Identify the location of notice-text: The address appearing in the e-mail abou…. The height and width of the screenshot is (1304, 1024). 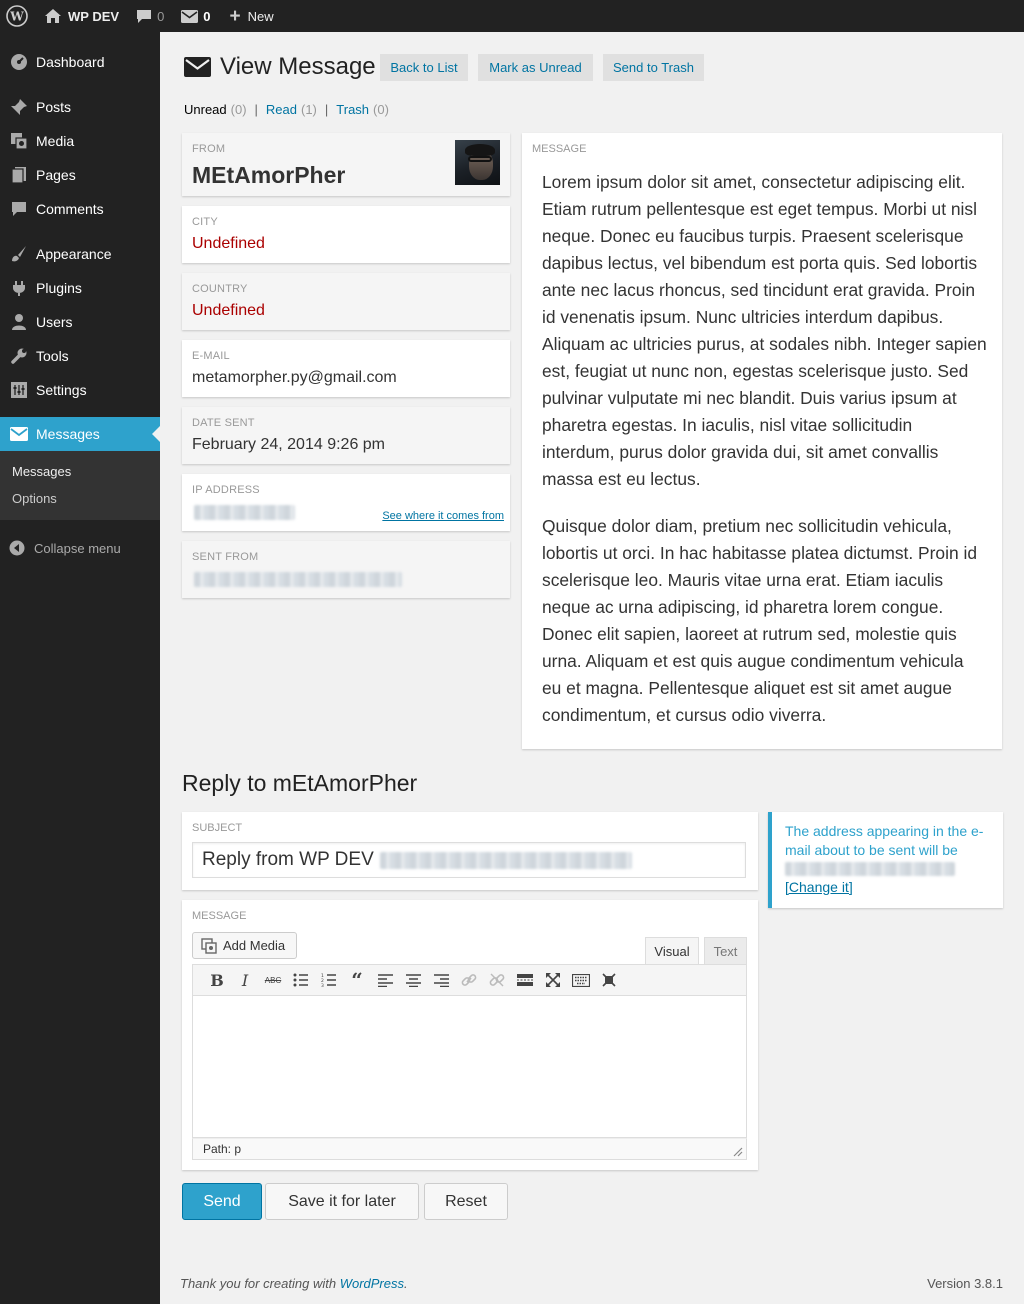
(892, 841).